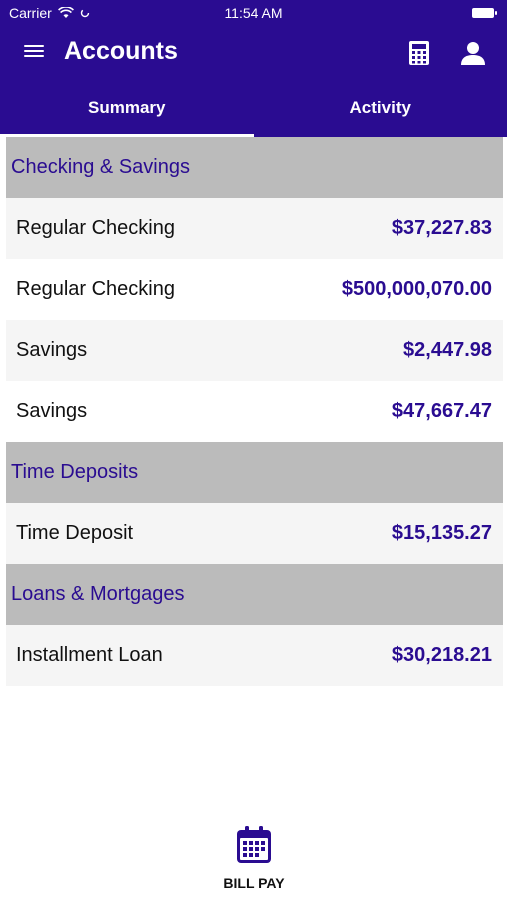 The height and width of the screenshot is (900, 507). What do you see at coordinates (254, 655) in the screenshot?
I see `account-row: Installment Loan $30,218.21` at bounding box center [254, 655].